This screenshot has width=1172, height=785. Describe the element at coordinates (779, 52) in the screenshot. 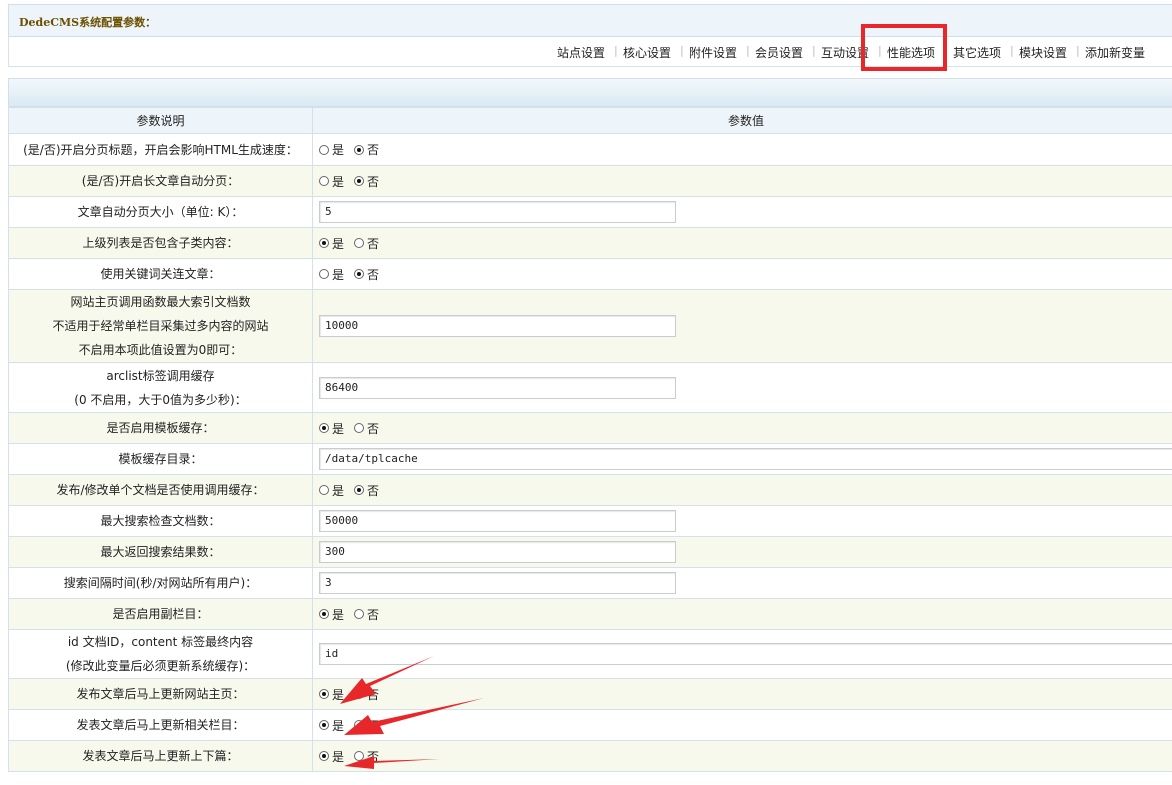

I see `tab-member-settings: 会员设置` at that location.